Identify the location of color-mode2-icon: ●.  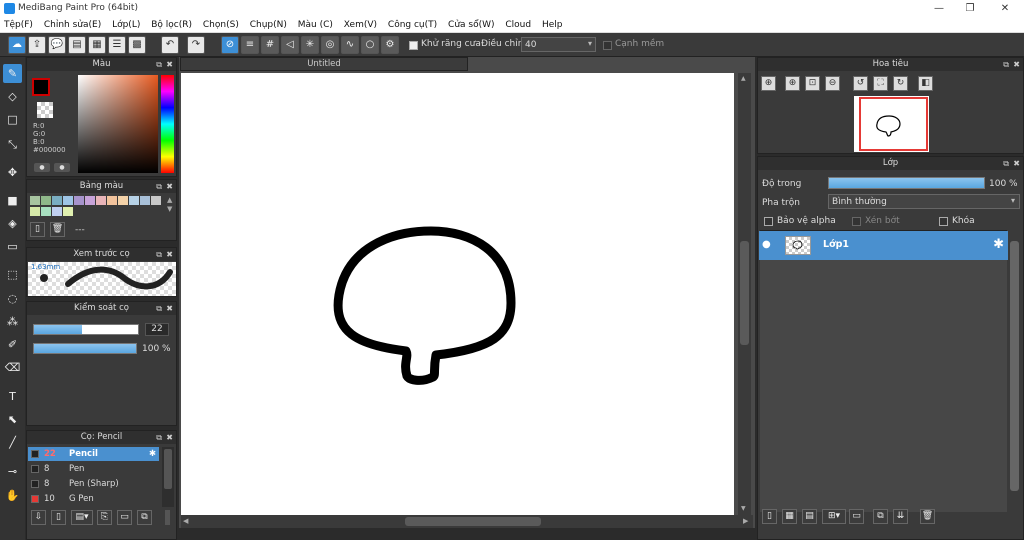
(62, 167).